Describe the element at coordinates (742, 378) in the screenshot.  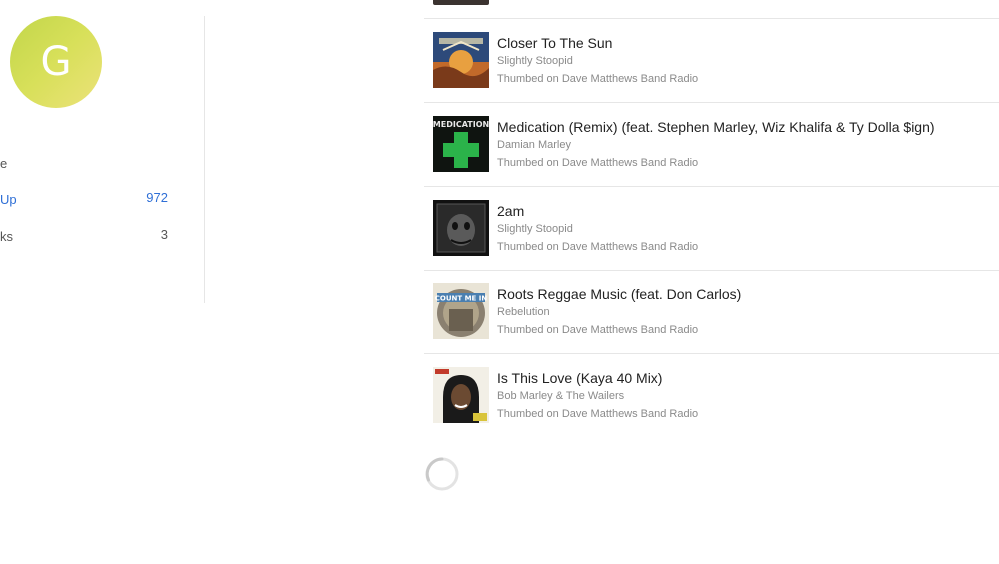
I see `track-title: Is This Love (Kaya 40 Mix)` at that location.